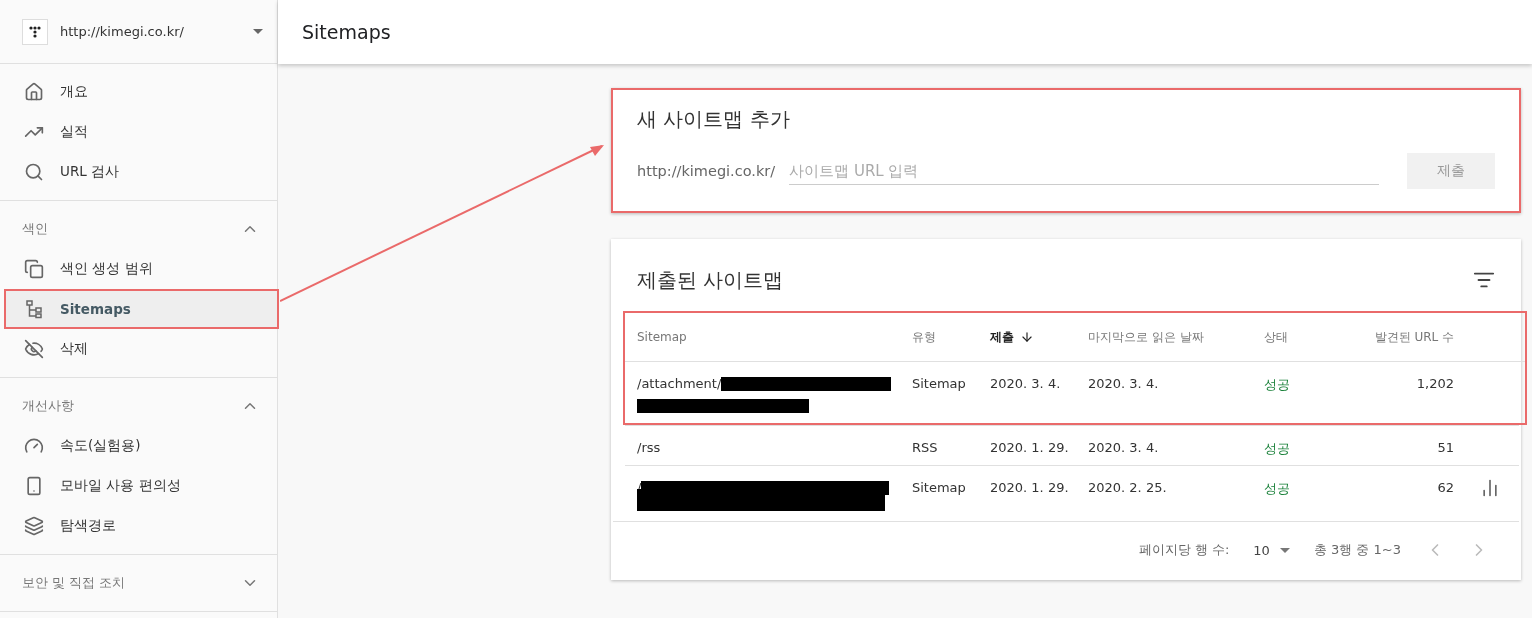 The height and width of the screenshot is (618, 1532). I want to click on nav-item: 개요, so click(140, 92).